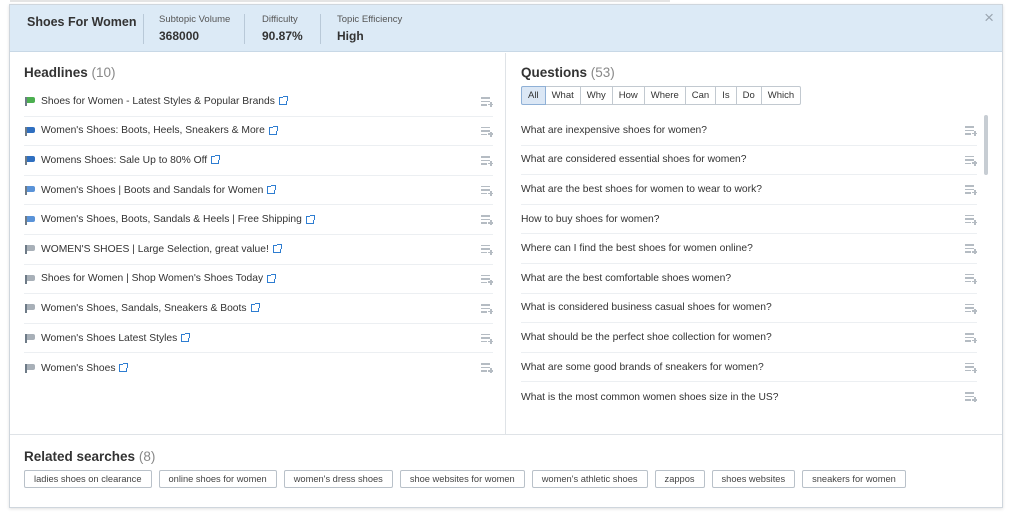  I want to click on headline-text: Womens Shoes: Sale Up to 80% Off, so click(124, 160).